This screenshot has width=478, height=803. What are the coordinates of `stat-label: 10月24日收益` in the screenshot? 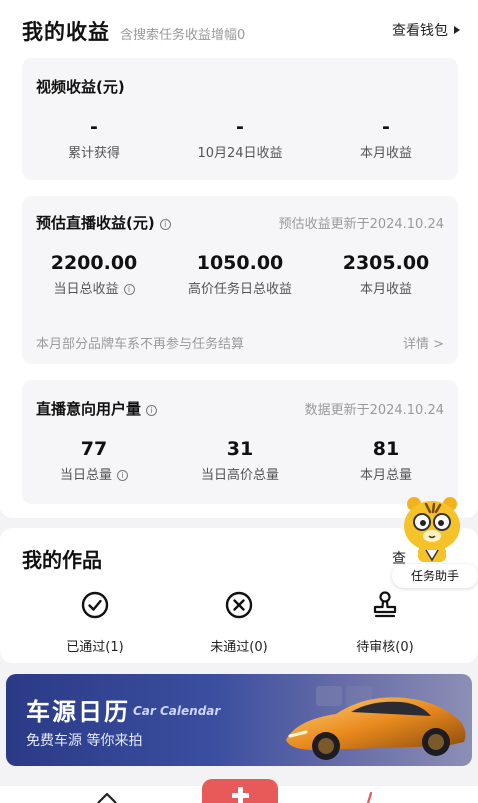 It's located at (240, 153).